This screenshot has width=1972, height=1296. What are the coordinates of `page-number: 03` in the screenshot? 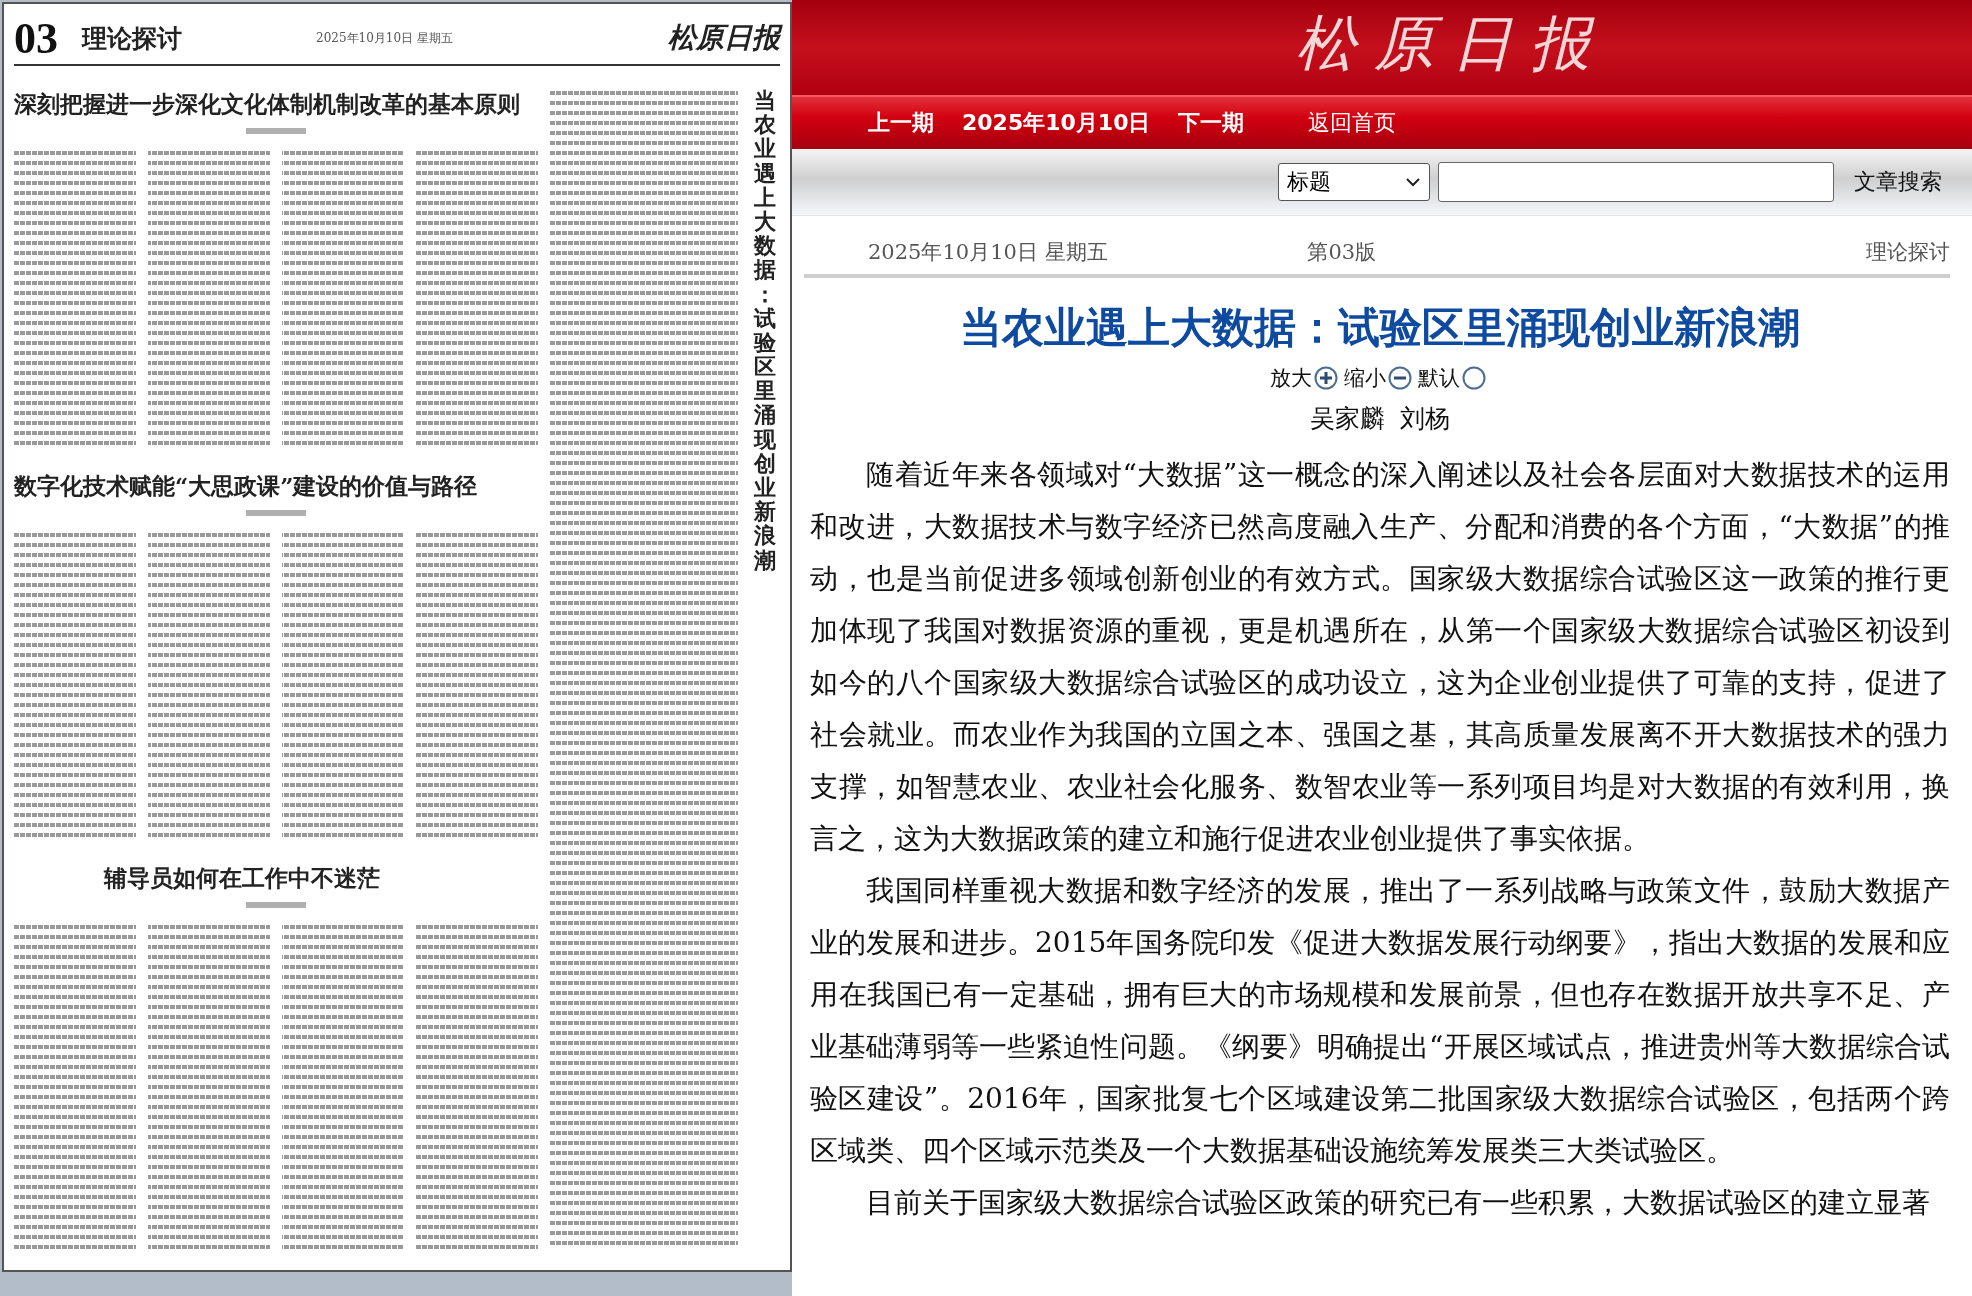 It's located at (36, 38).